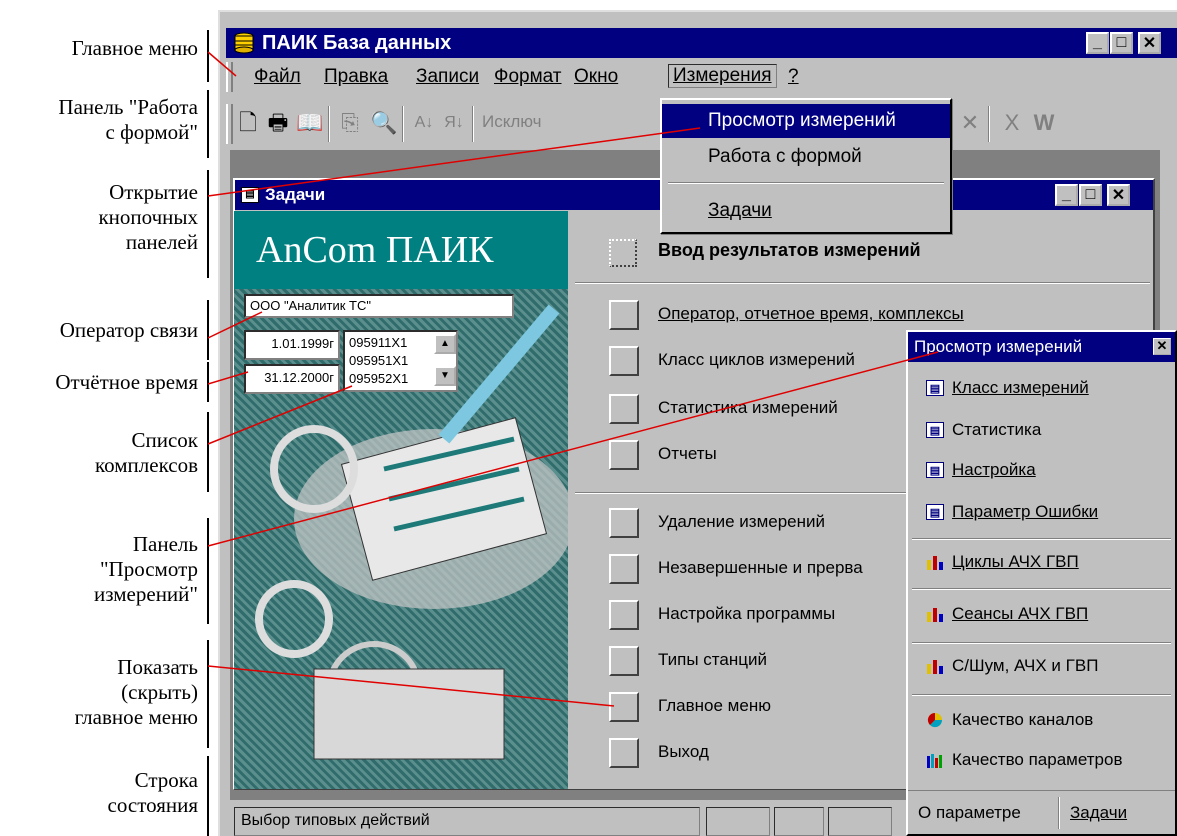  What do you see at coordinates (528, 77) in the screenshot?
I see `menu-format: Формат` at bounding box center [528, 77].